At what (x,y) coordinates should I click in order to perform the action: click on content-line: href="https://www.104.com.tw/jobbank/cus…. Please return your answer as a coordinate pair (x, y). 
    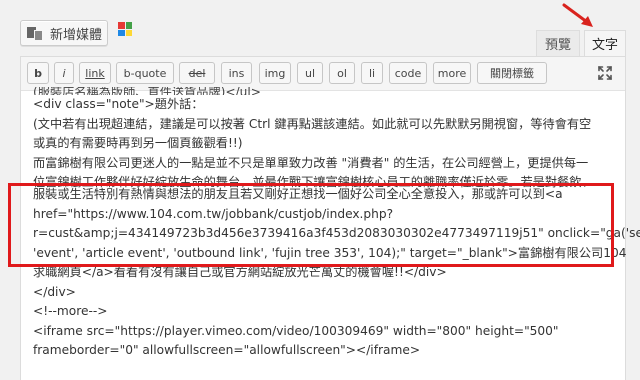
    Looking at the image, I should click on (213, 213).